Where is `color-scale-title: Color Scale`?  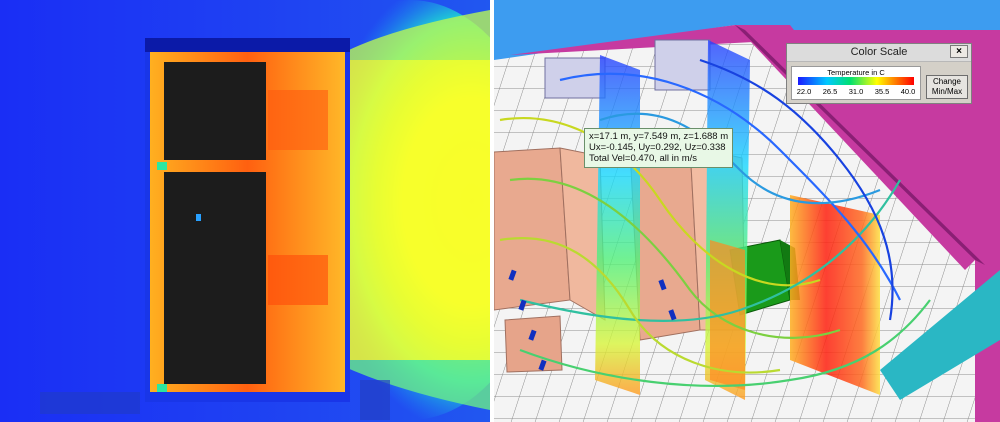 color-scale-title: Color Scale is located at coordinates (879, 52).